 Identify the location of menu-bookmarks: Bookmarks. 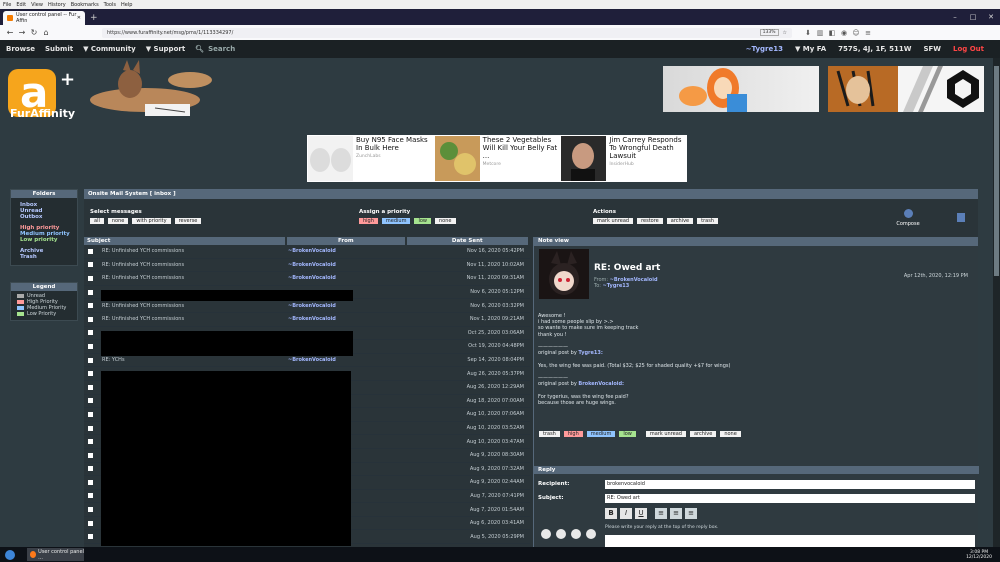
(85, 5).